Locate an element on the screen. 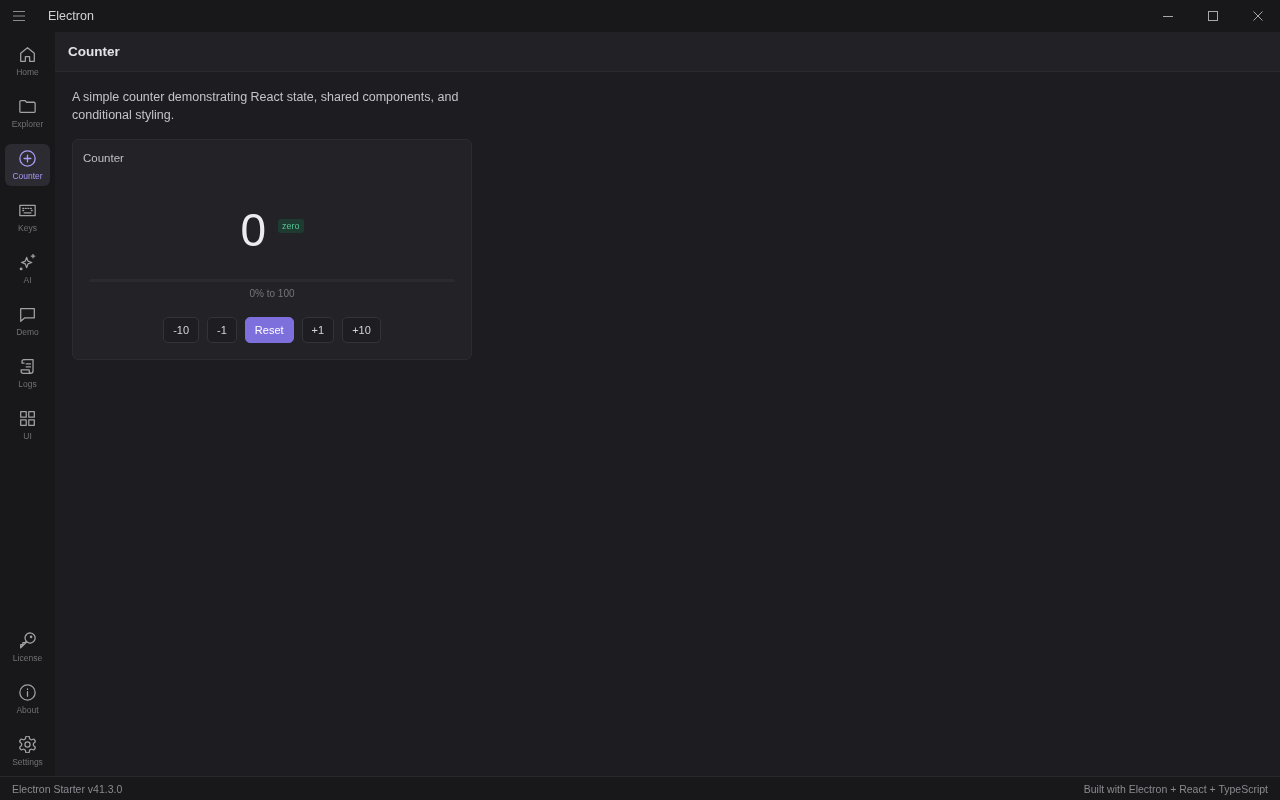 This screenshot has width=1280, height=800. settings-icon is located at coordinates (27, 744).